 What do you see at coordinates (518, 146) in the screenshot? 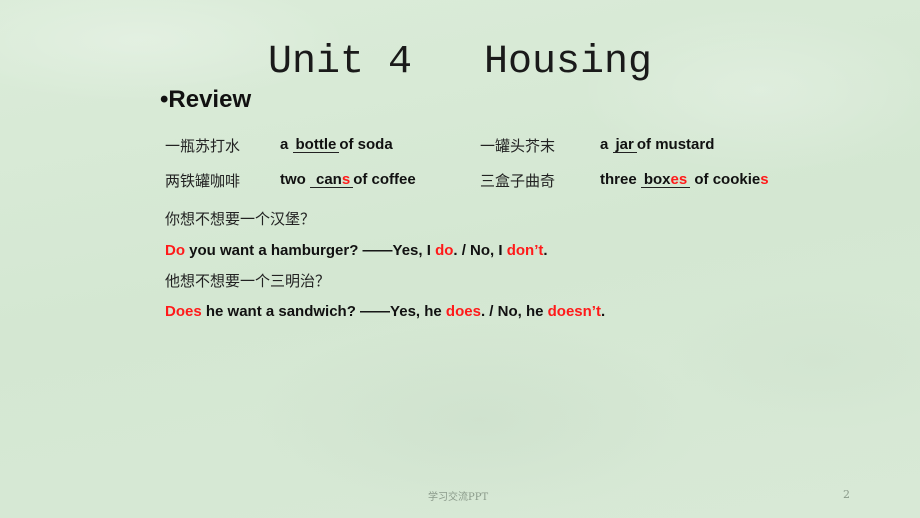
I see `phrase-cn-2: 一罐头芥末` at bounding box center [518, 146].